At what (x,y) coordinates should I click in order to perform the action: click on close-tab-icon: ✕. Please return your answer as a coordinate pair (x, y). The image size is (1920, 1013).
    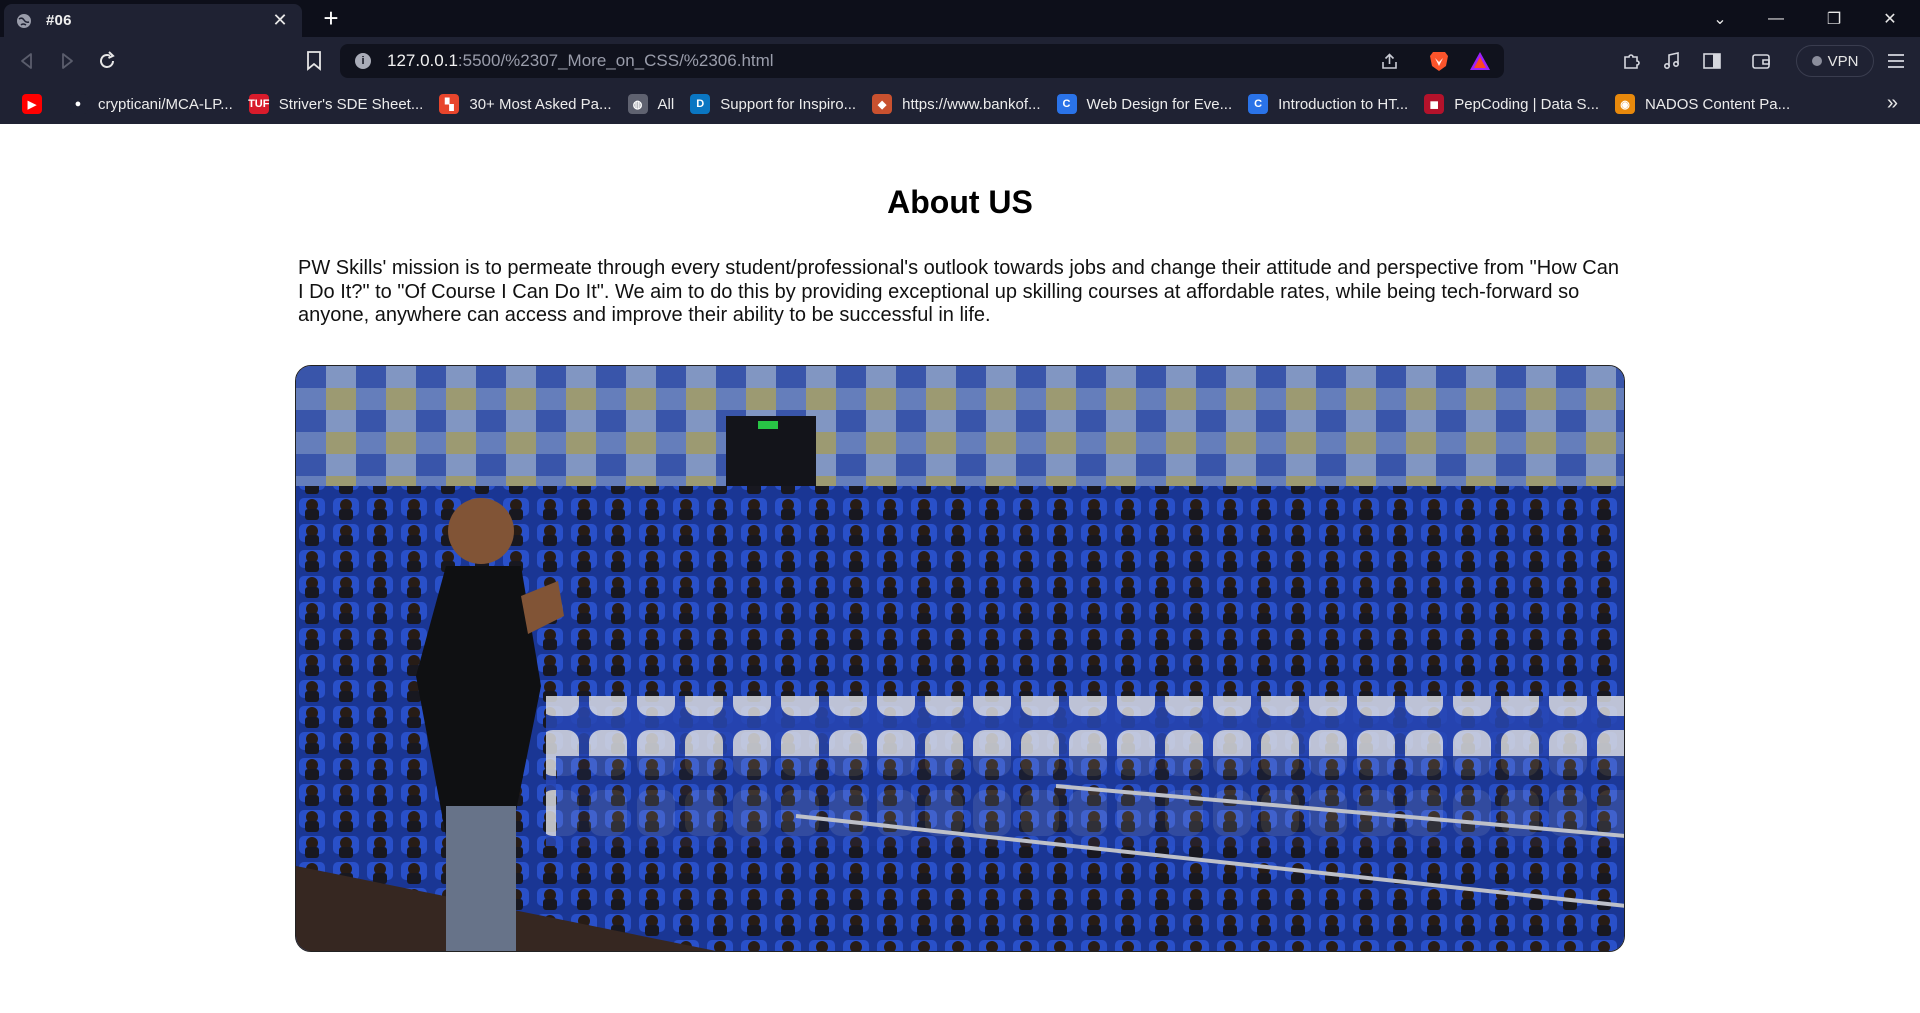
    Looking at the image, I should click on (280, 20).